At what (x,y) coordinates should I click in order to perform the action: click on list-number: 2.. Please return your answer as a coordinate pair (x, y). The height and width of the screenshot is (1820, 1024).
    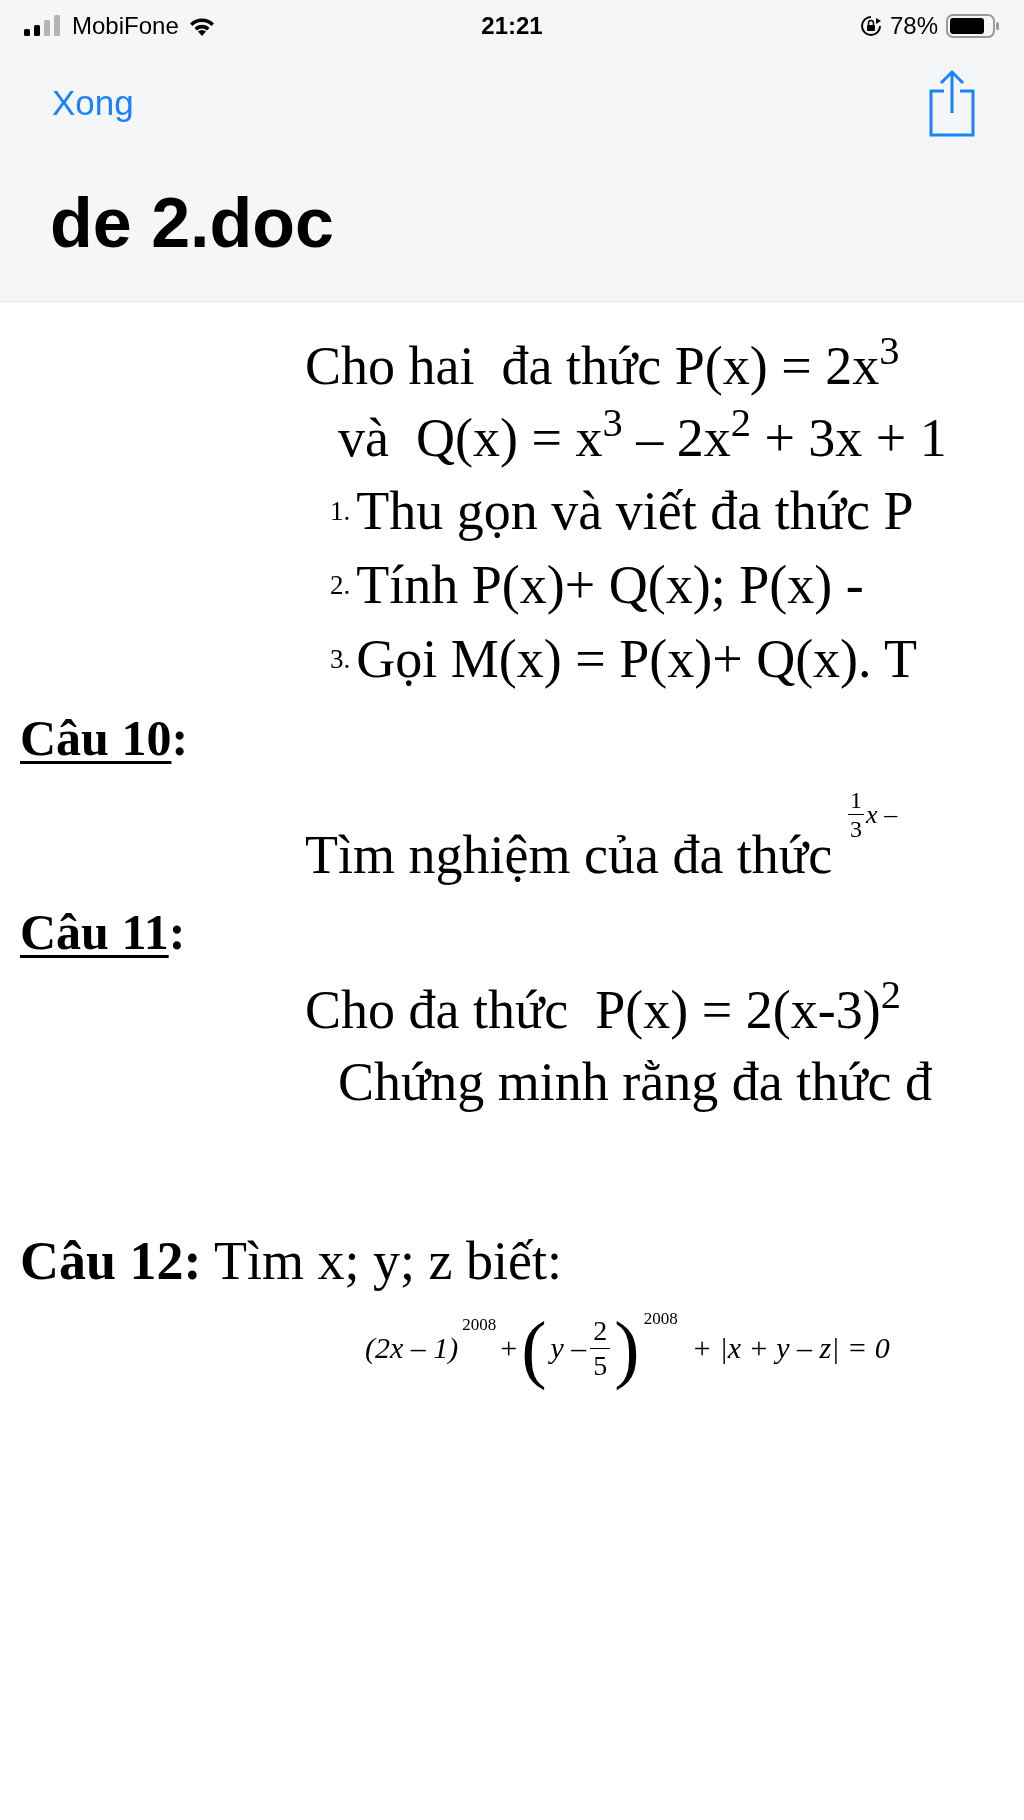
    Looking at the image, I should click on (340, 585).